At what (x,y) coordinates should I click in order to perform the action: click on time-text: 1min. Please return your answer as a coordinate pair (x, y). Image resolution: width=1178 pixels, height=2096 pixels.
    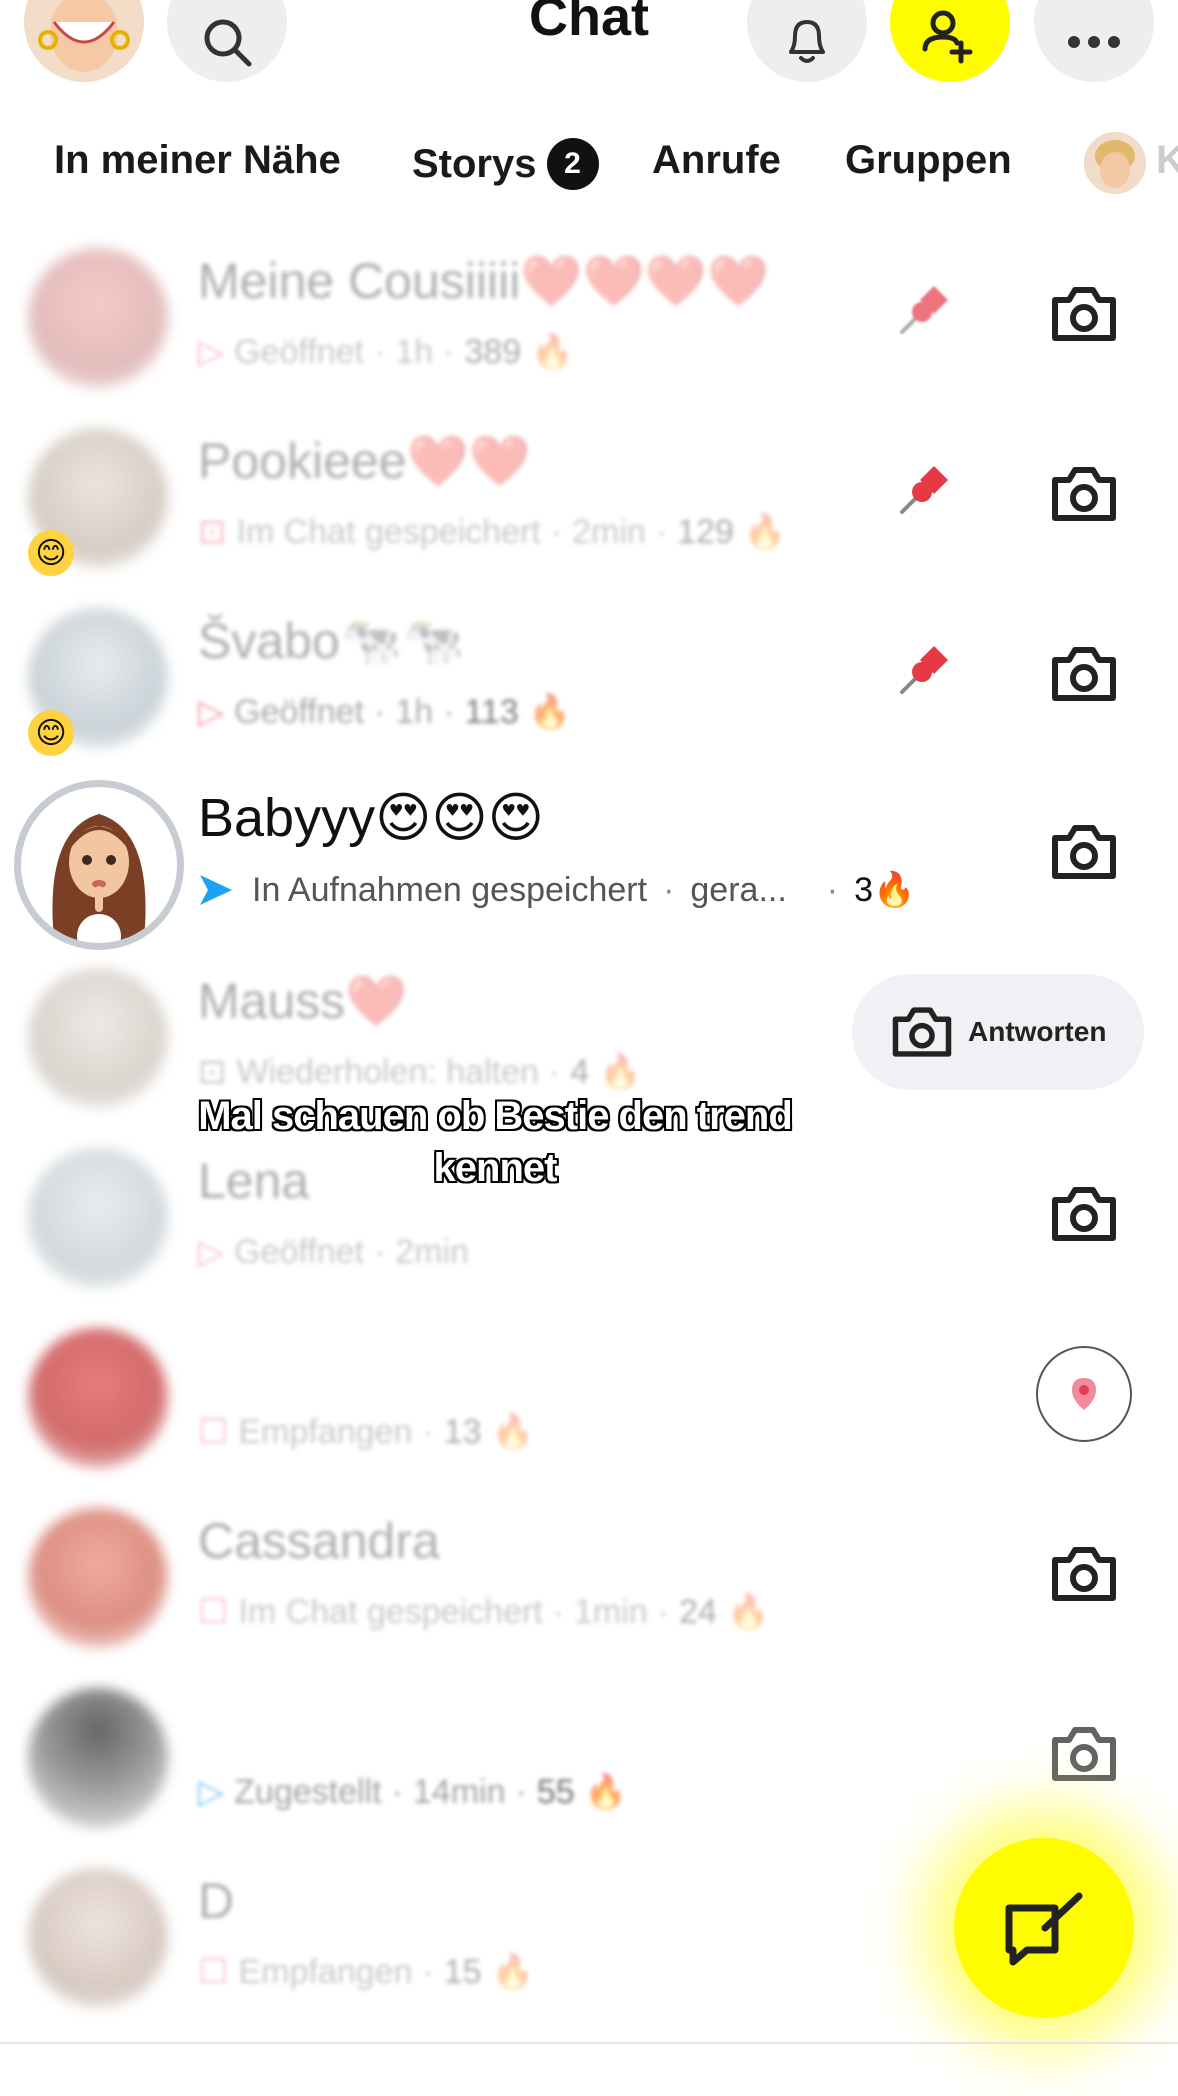
    Looking at the image, I should click on (611, 1611).